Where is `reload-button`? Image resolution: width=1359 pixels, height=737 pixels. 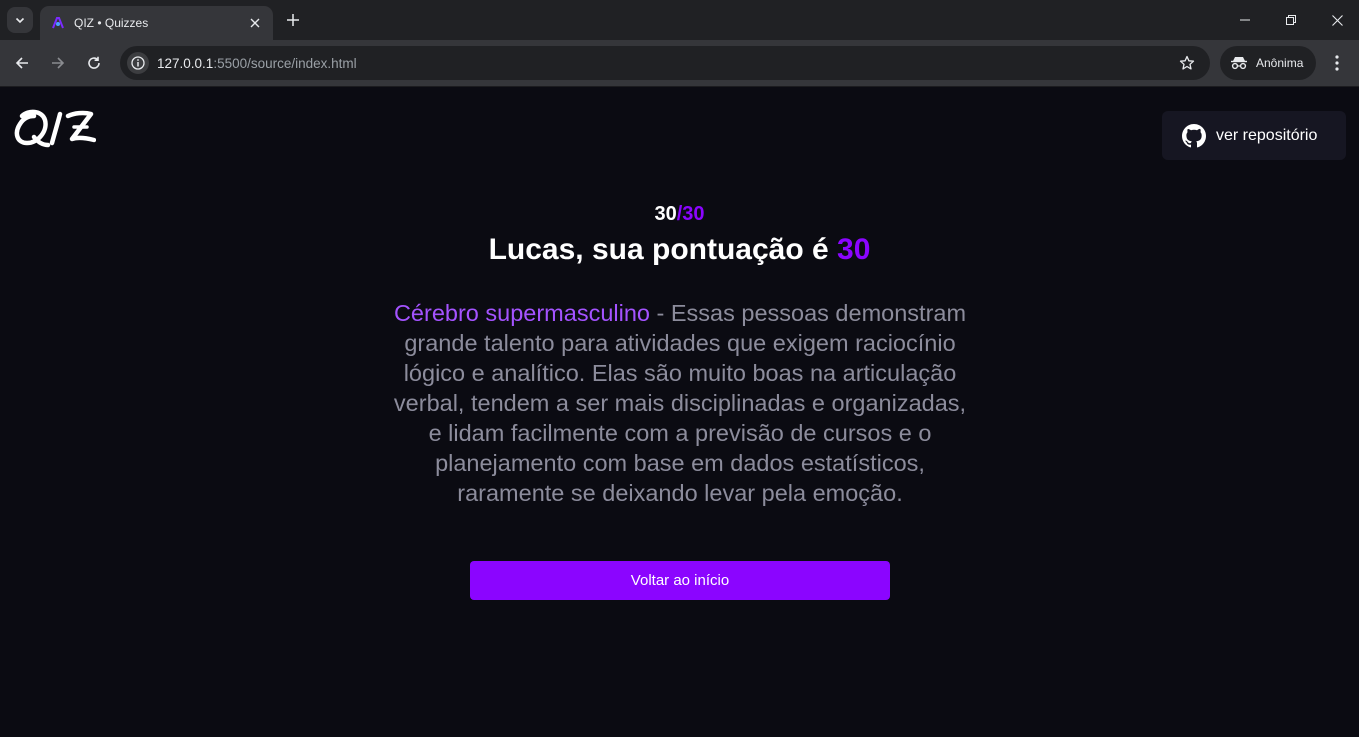 reload-button is located at coordinates (94, 63).